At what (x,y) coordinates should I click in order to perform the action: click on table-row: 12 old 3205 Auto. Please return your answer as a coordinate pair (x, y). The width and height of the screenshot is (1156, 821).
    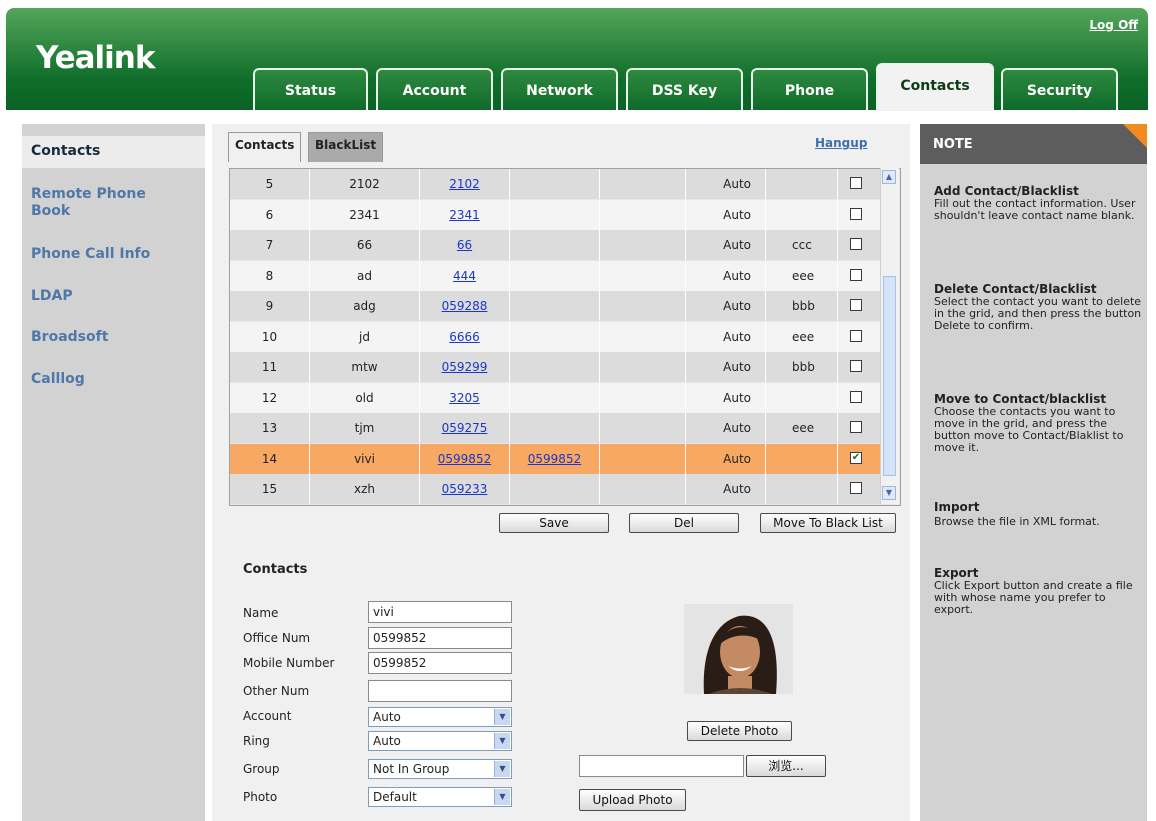
    Looking at the image, I should click on (556, 397).